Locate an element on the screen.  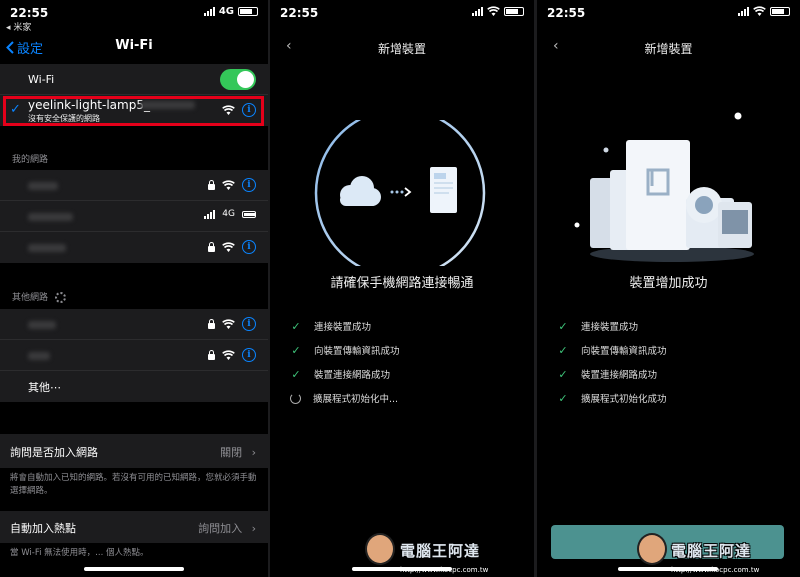
connection-illustration is located at coordinates (400, 193).